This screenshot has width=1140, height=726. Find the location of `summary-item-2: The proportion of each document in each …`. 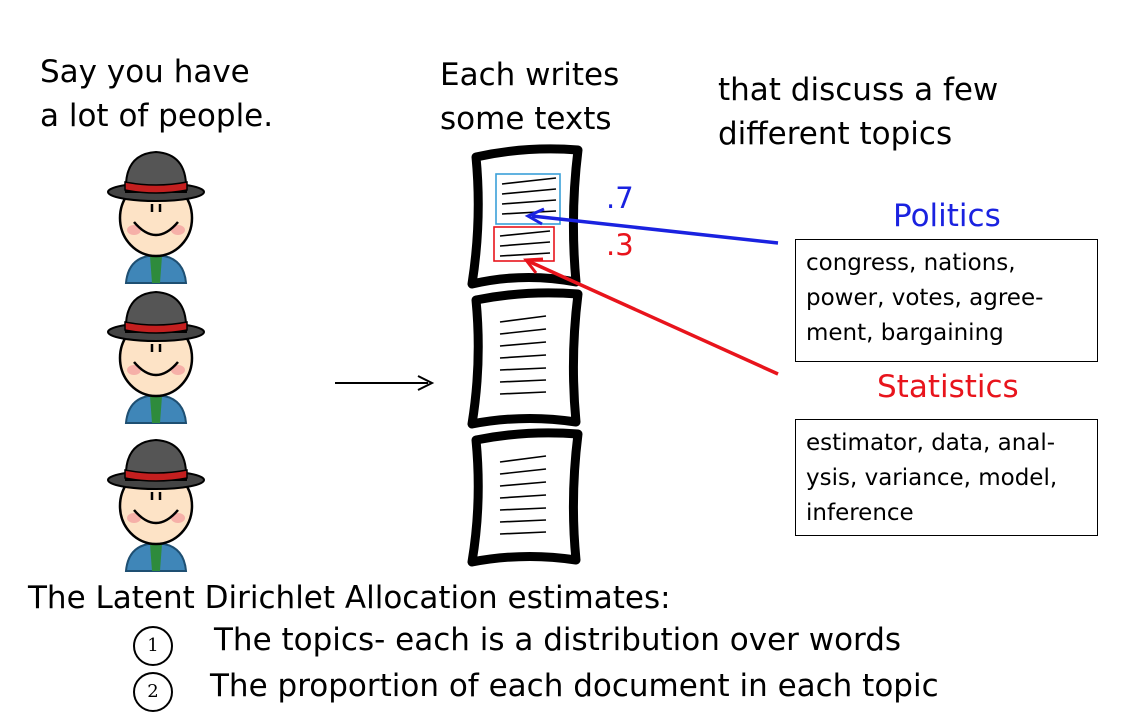

summary-item-2: The proportion of each document in each … is located at coordinates (574, 686).